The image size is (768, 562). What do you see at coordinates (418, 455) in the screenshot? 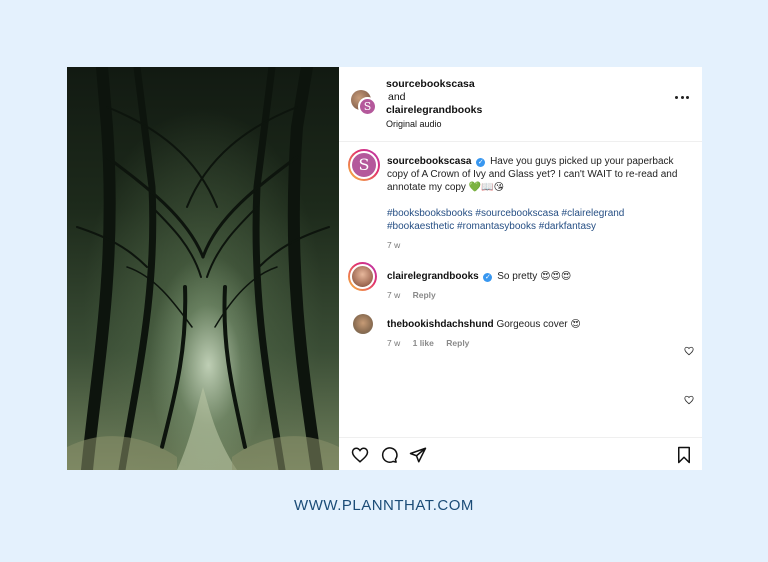
I see `share-icon` at bounding box center [418, 455].